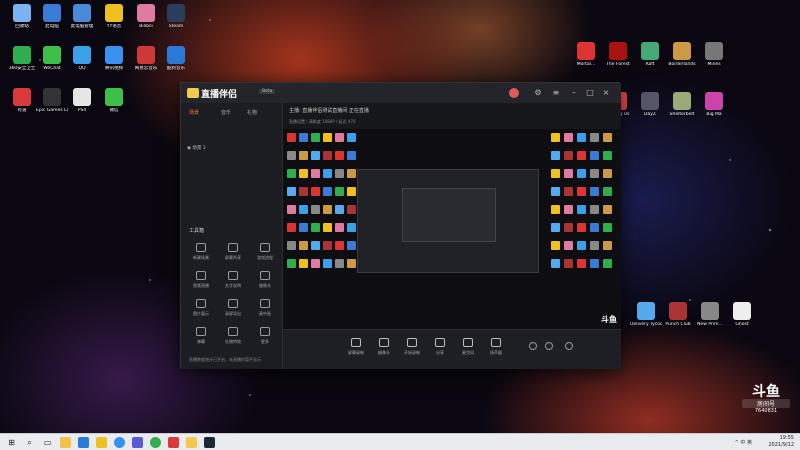 This screenshot has width=800, height=450. Describe the element at coordinates (538, 93) in the screenshot. I see `settings-icon: ⚙` at that location.